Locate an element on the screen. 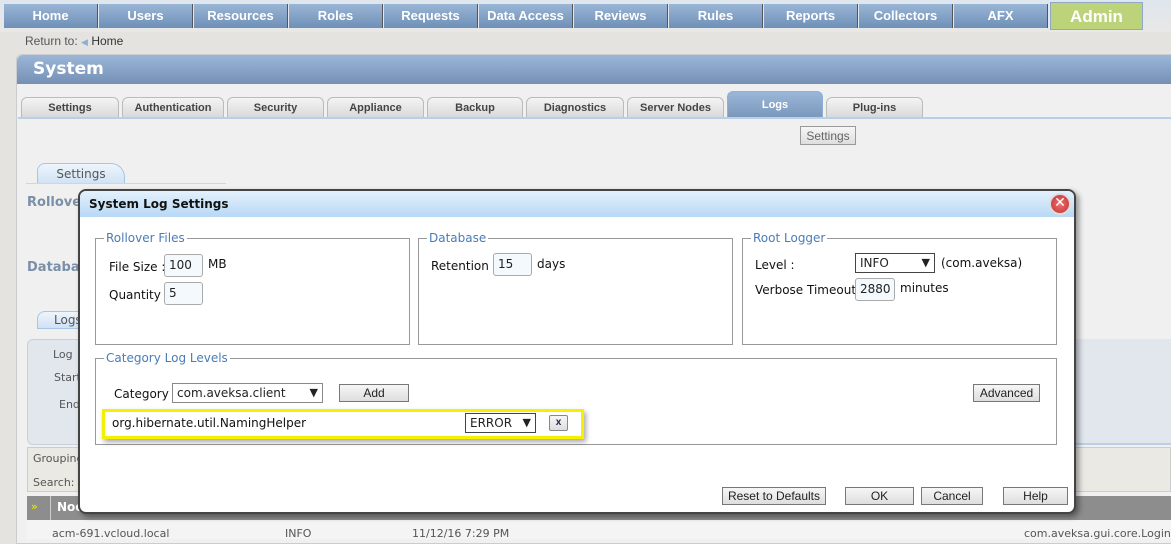  level-label: Level : is located at coordinates (775, 265).